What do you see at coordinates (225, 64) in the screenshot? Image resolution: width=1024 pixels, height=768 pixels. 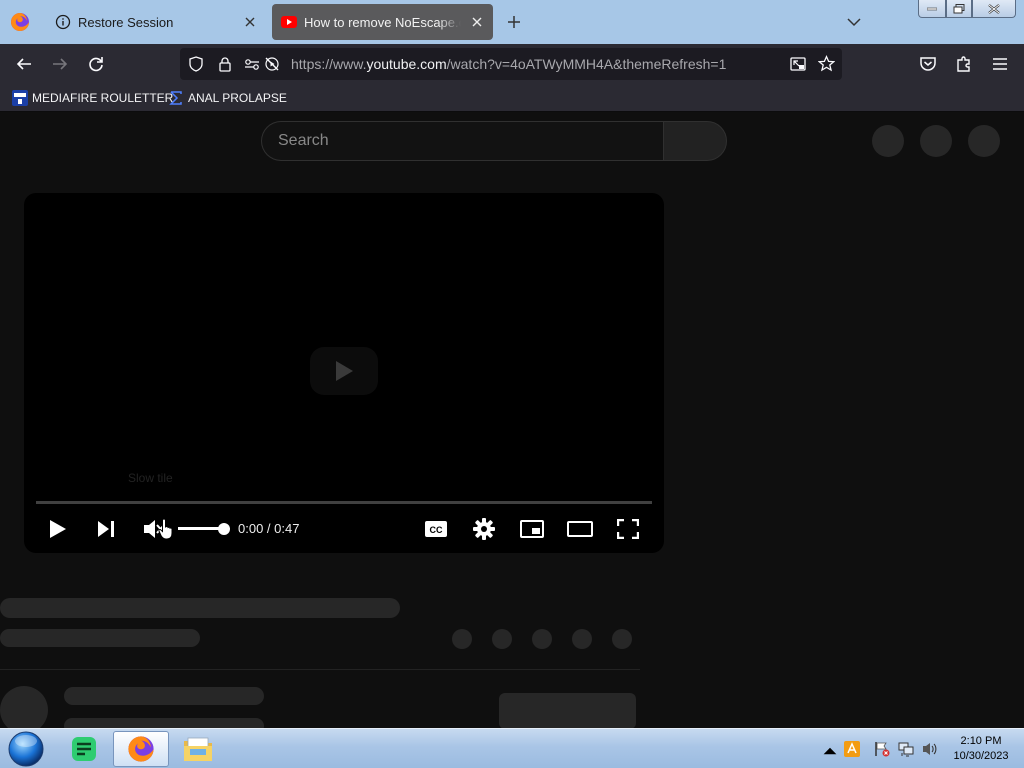 I see `lock-icon` at bounding box center [225, 64].